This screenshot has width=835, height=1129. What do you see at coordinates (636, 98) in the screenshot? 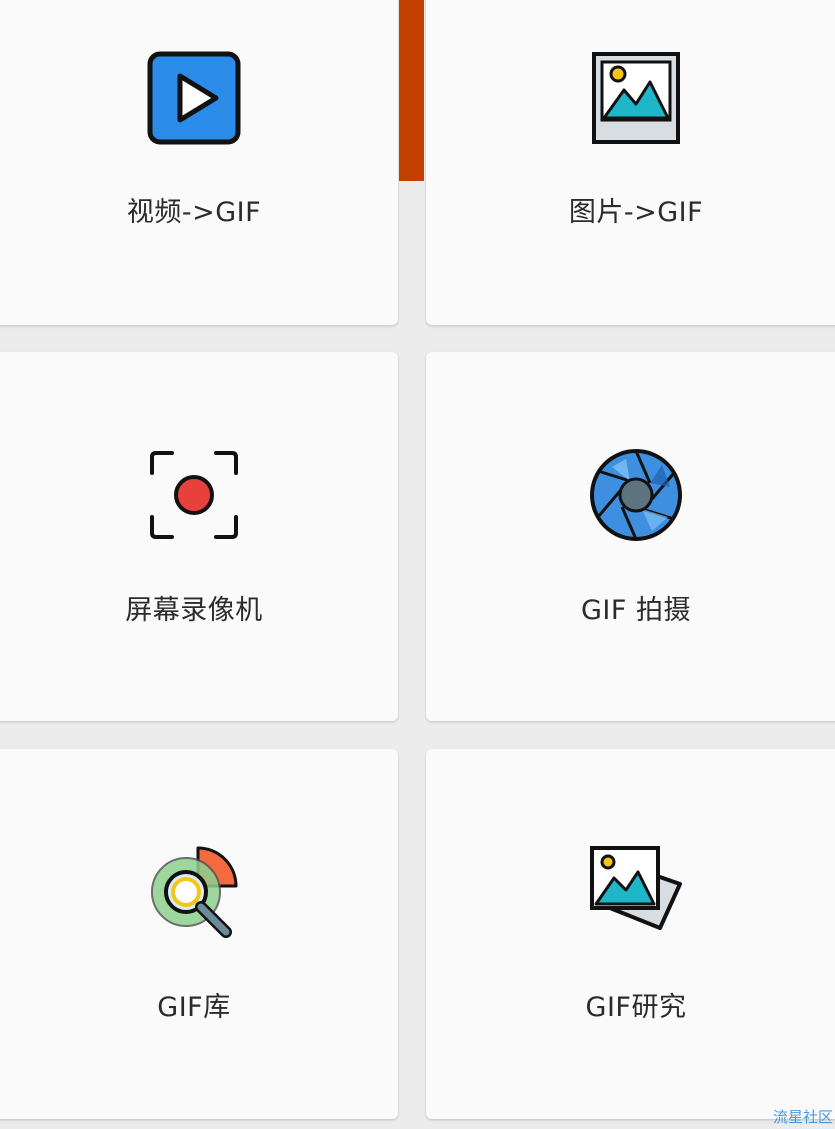
I see `picture-icon` at bounding box center [636, 98].